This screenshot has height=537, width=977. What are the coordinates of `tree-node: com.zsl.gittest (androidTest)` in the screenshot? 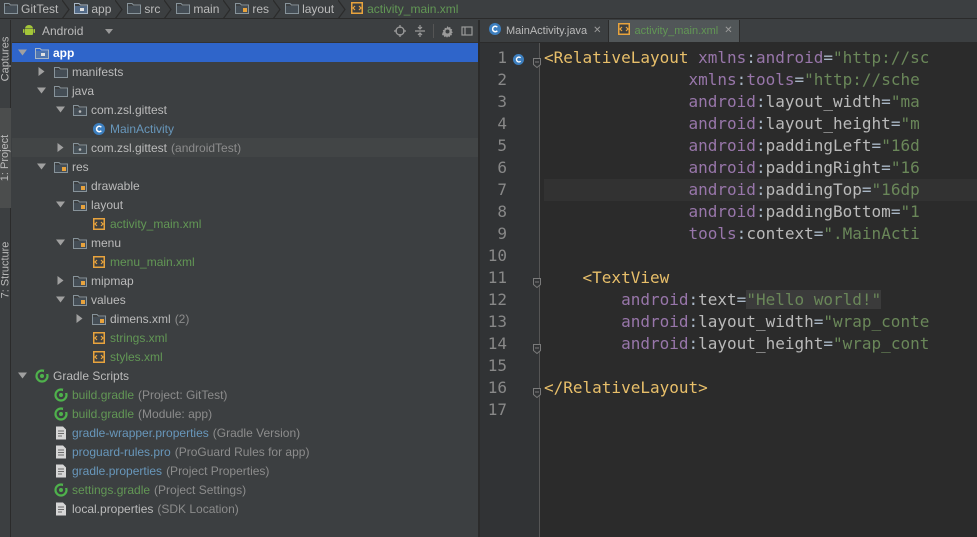 It's located at (245, 147).